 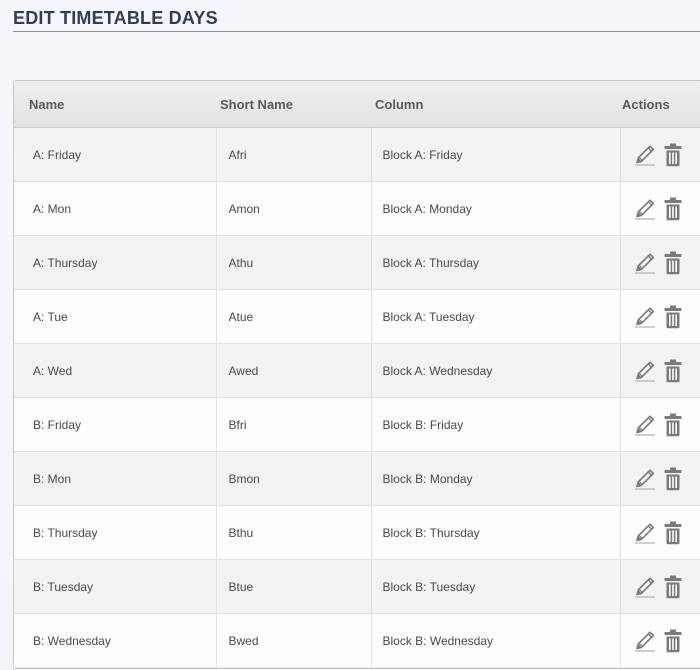 What do you see at coordinates (115, 18) in the screenshot?
I see `page-title: EDIT TIMETABLE DAYS` at bounding box center [115, 18].